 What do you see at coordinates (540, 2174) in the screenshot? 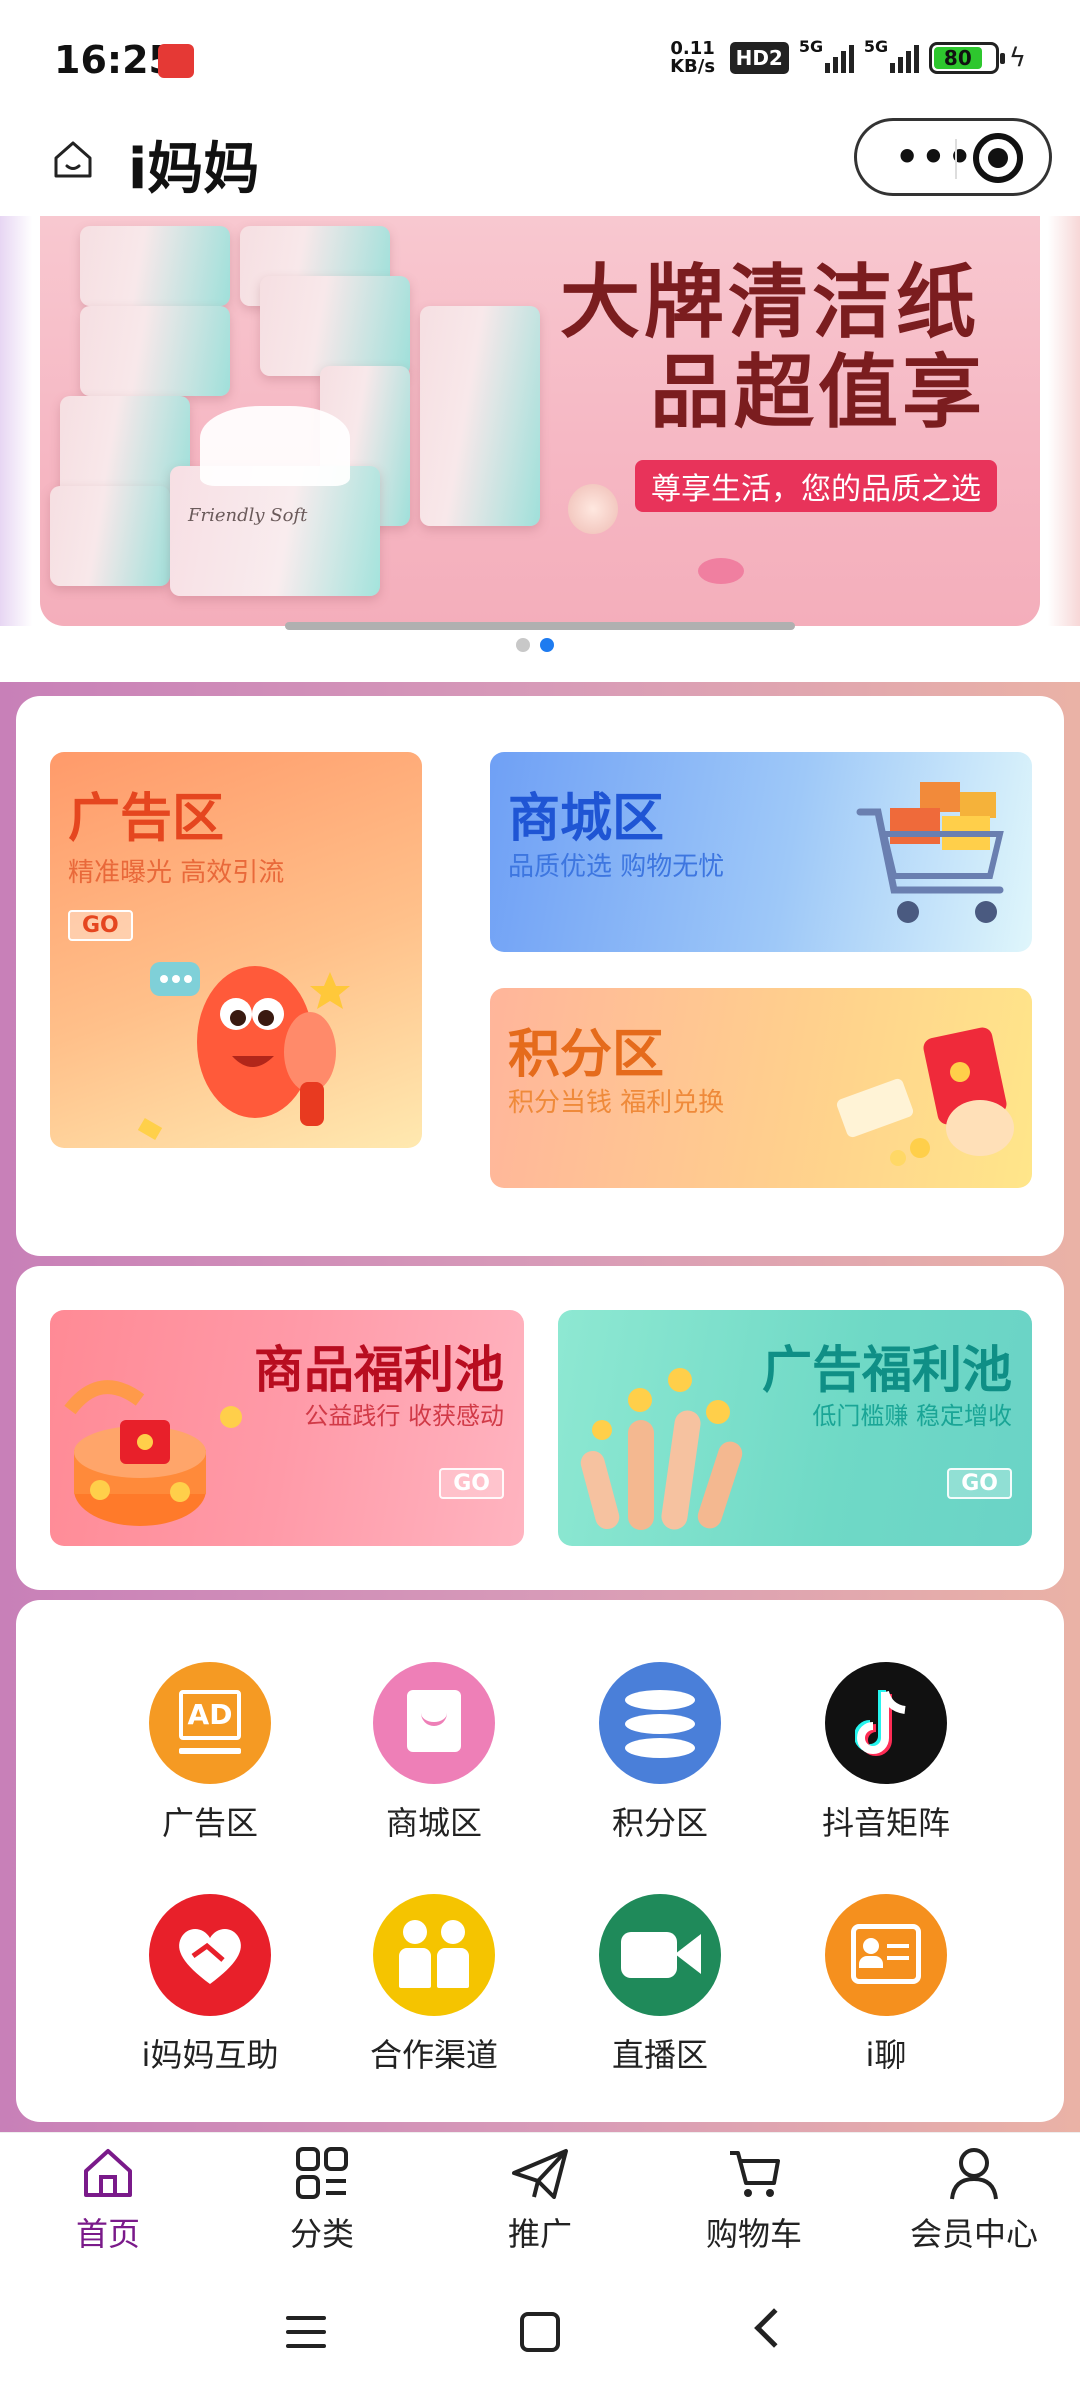
I see `paper-plane-icon` at bounding box center [540, 2174].